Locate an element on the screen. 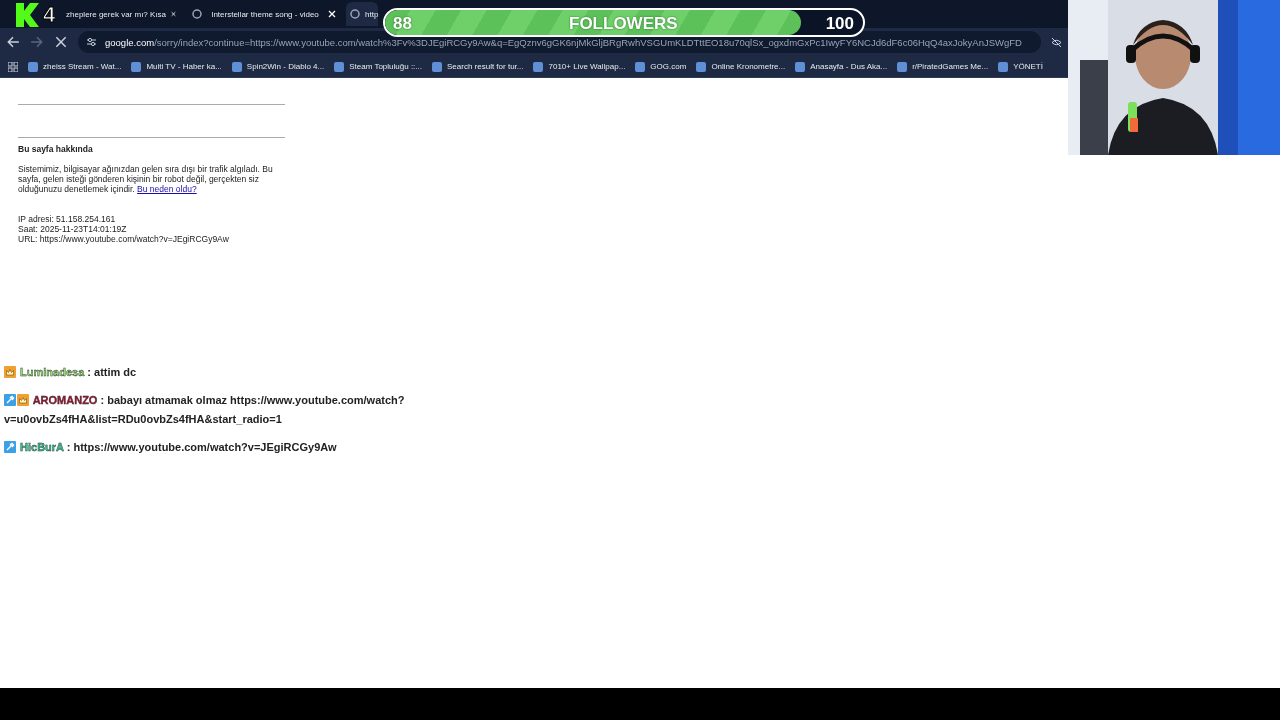  back-icon is located at coordinates (13, 42).